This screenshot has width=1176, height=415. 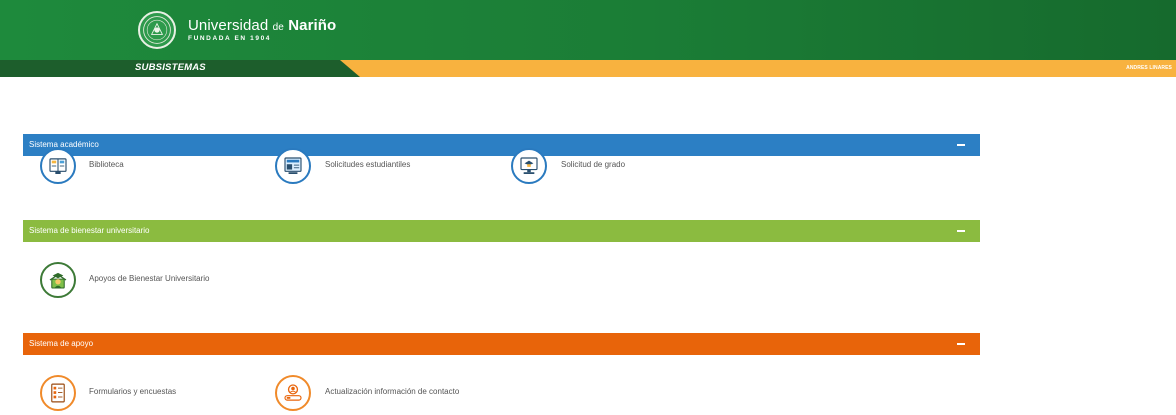 What do you see at coordinates (961, 344) in the screenshot?
I see `collapse-support-button` at bounding box center [961, 344].